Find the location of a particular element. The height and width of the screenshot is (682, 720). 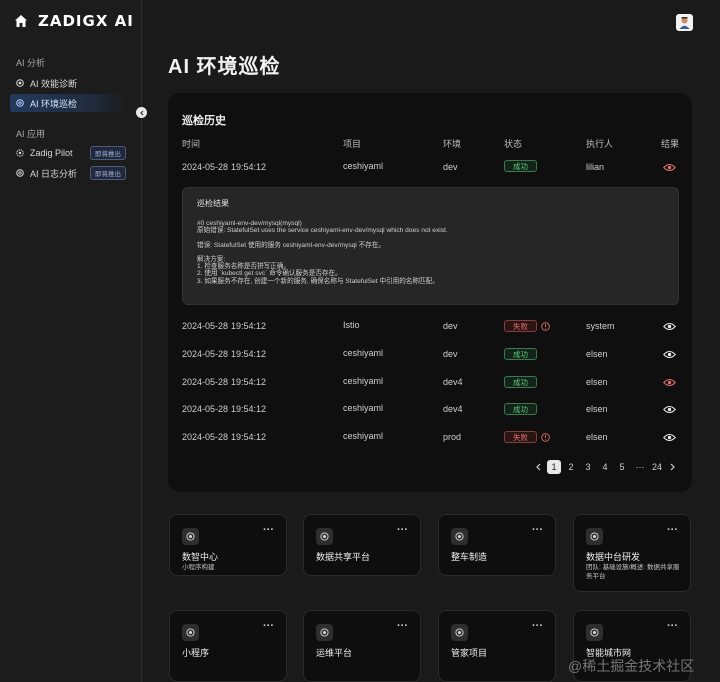

card-title: 管家项目 is located at coordinates (469, 653).